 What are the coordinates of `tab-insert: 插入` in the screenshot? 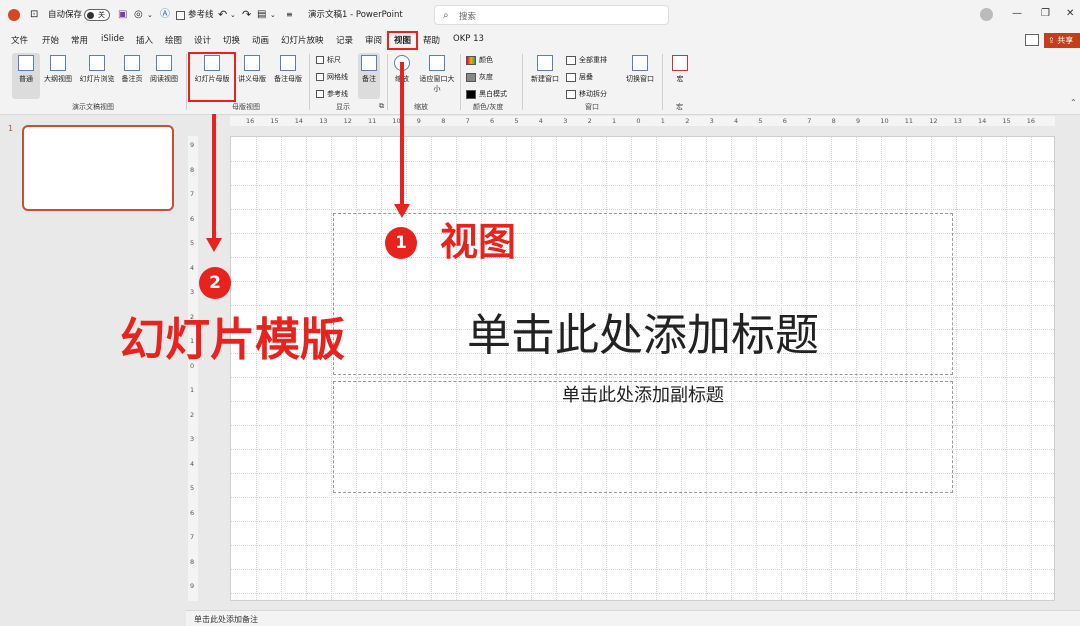 It's located at (144, 40).